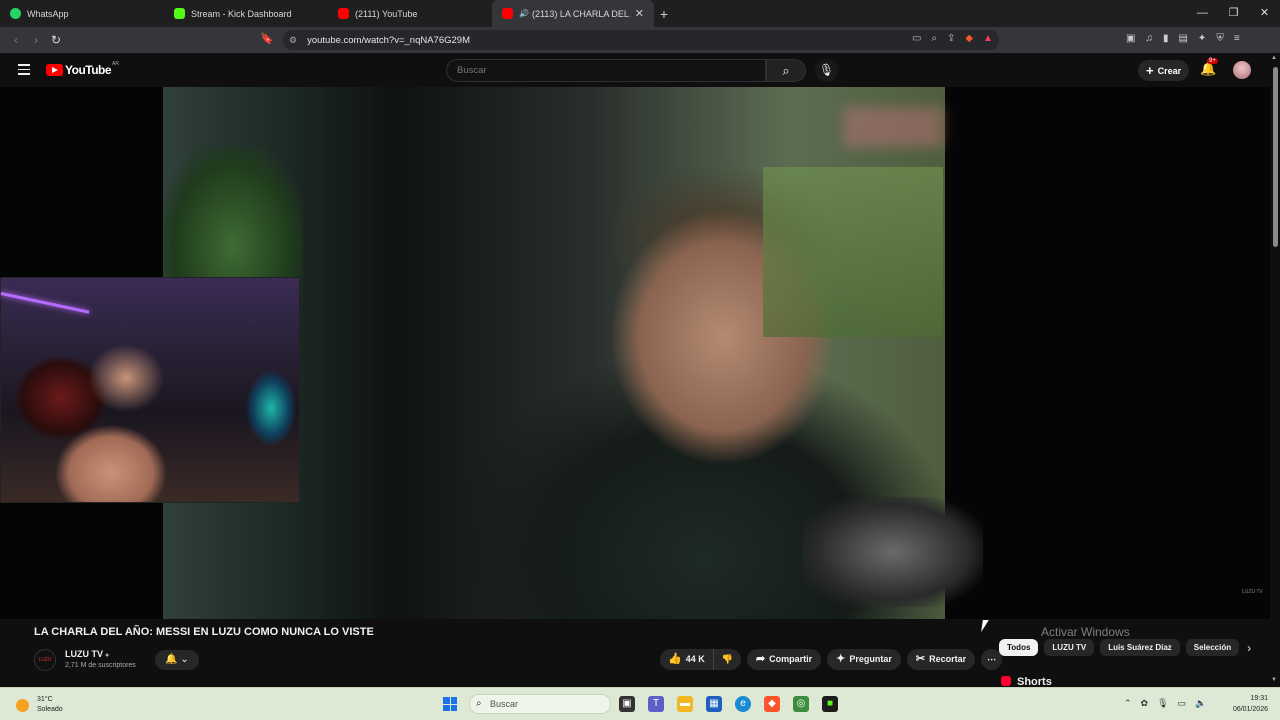  What do you see at coordinates (1140, 647) in the screenshot?
I see `chip-luis-suarez: Luis Suárez Díaz` at bounding box center [1140, 647].